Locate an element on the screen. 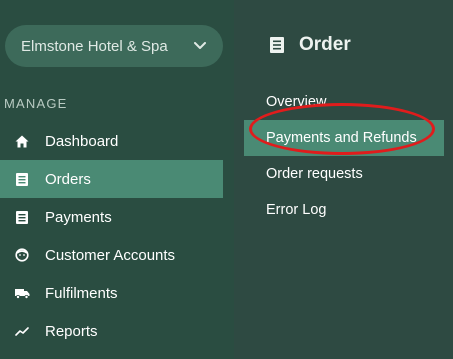  home-icon is located at coordinates (22, 141).